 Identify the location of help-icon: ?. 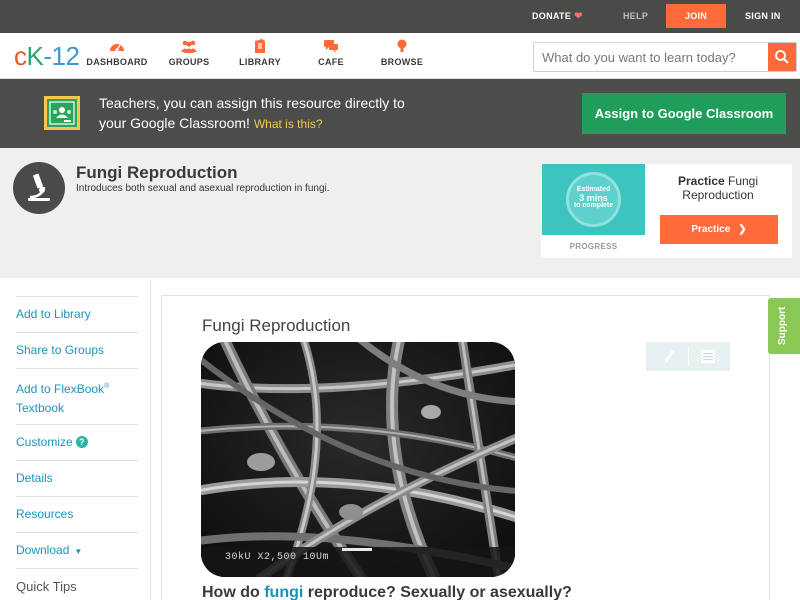
(81, 442).